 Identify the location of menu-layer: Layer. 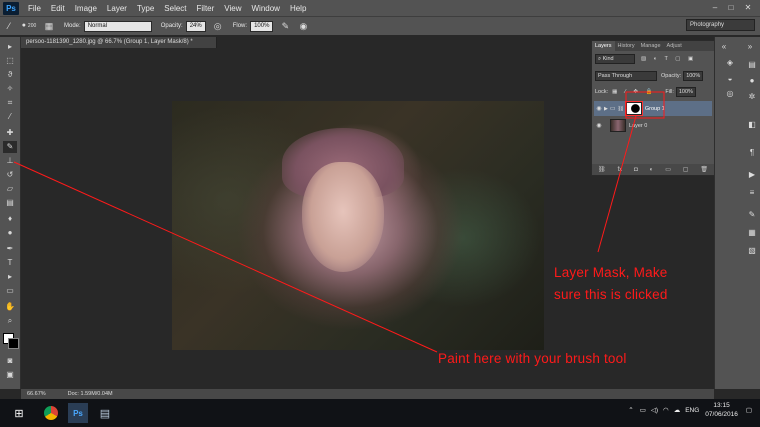
(117, 8).